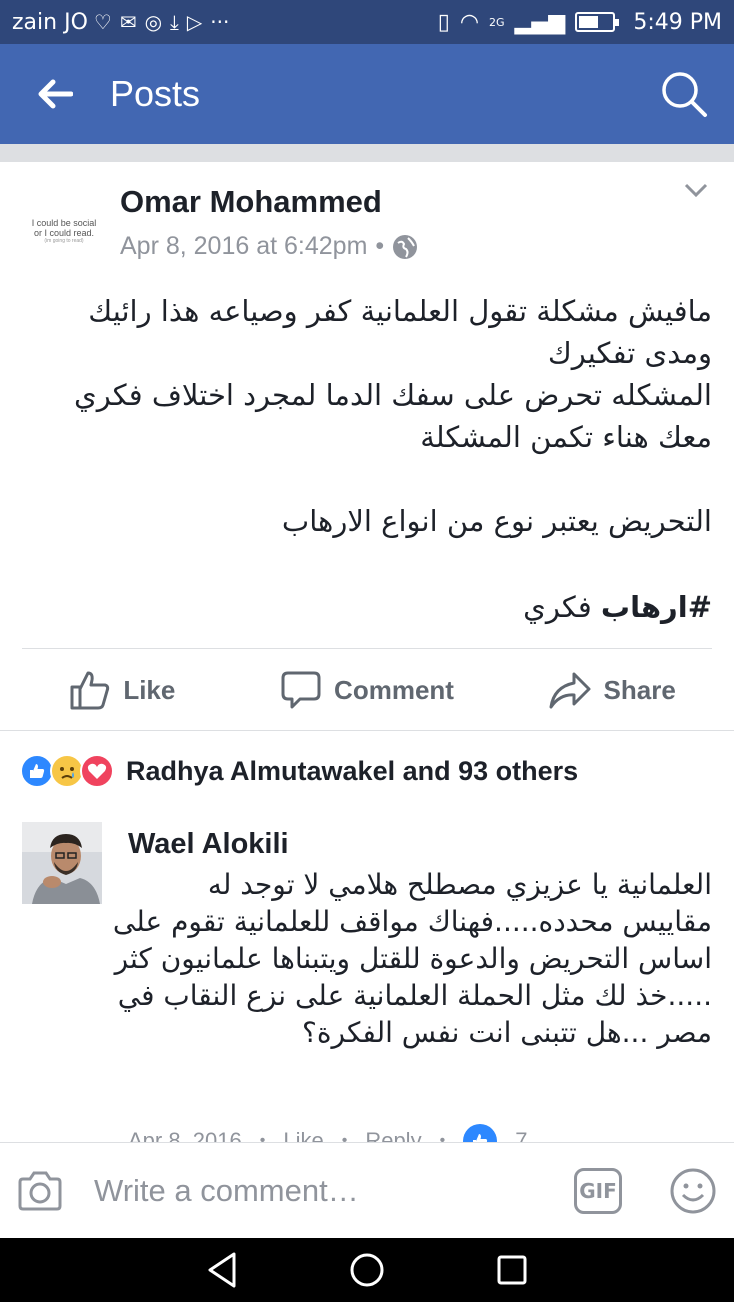  What do you see at coordinates (656, 607) in the screenshot?
I see `hashtag-bold: #ارهاب` at bounding box center [656, 607].